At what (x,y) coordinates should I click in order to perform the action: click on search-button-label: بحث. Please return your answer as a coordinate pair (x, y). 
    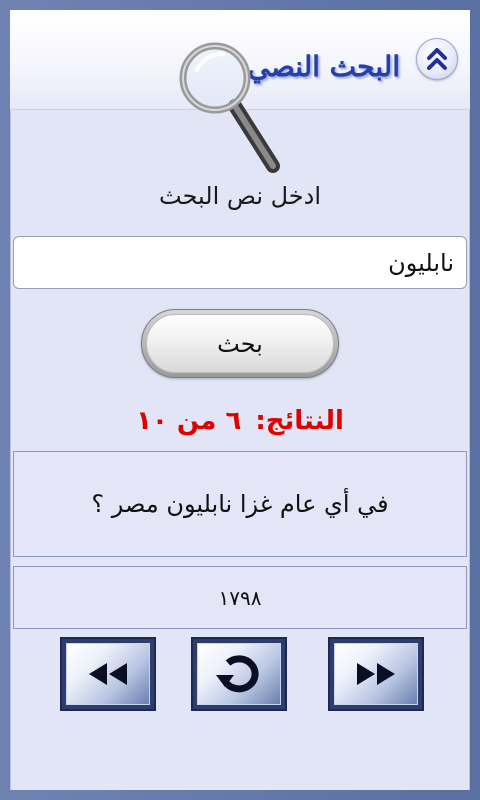
    Looking at the image, I should click on (240, 343).